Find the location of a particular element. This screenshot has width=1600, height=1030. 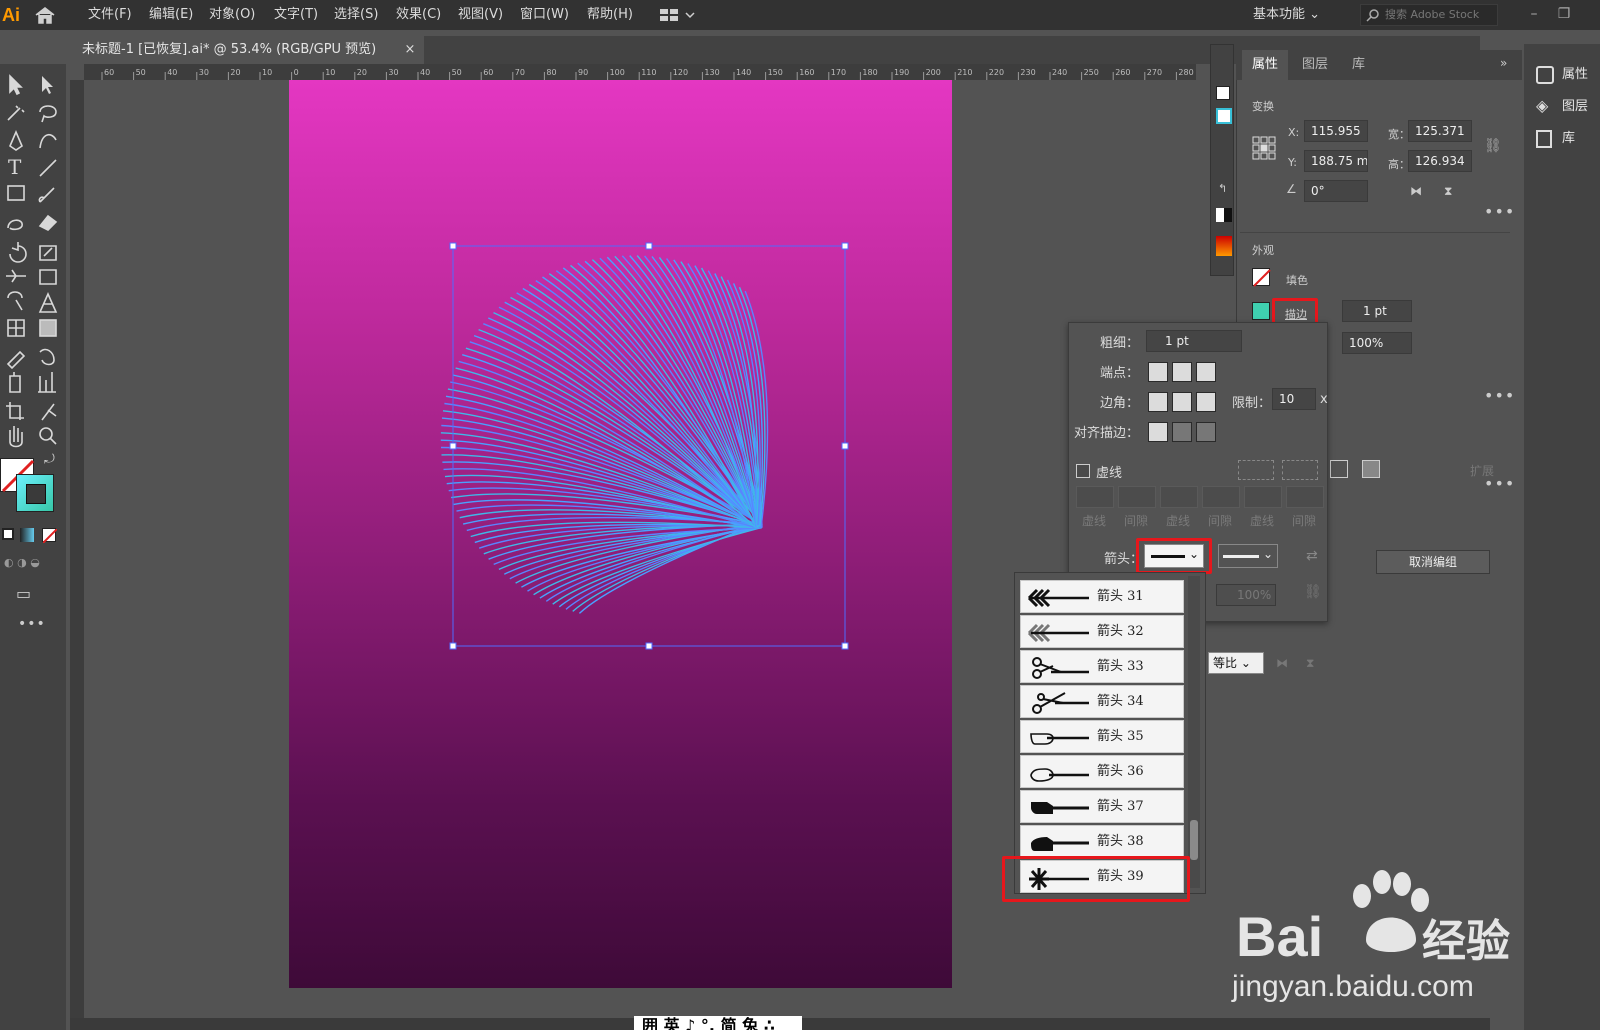

pathfinder-minus-icon is located at coordinates (1371, 469).